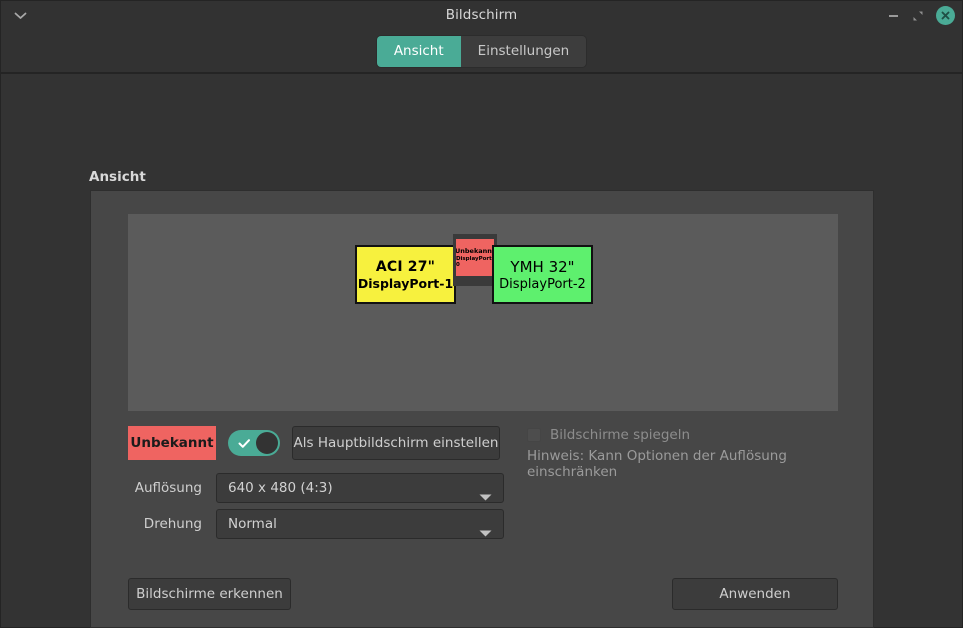  I want to click on toggle-knob, so click(267, 443).